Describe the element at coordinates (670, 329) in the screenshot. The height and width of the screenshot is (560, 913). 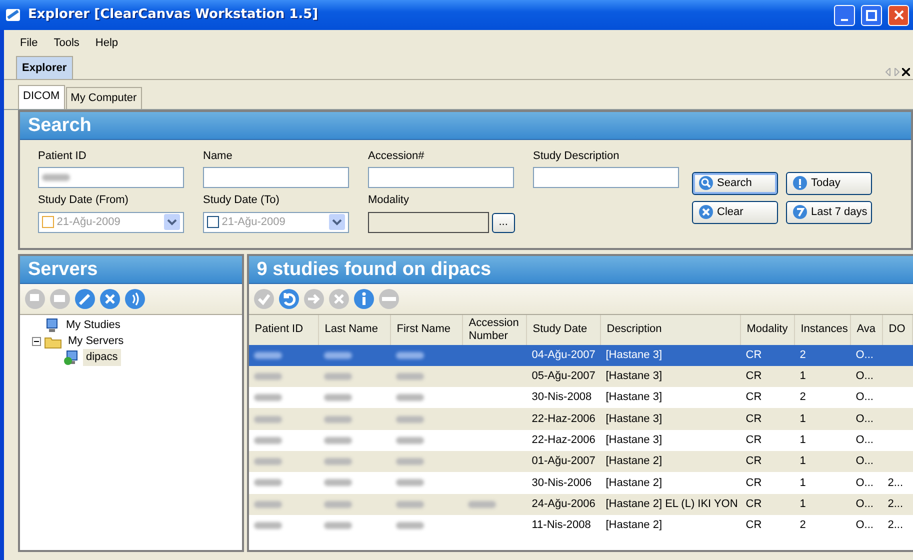
I see `column-header: Description` at that location.